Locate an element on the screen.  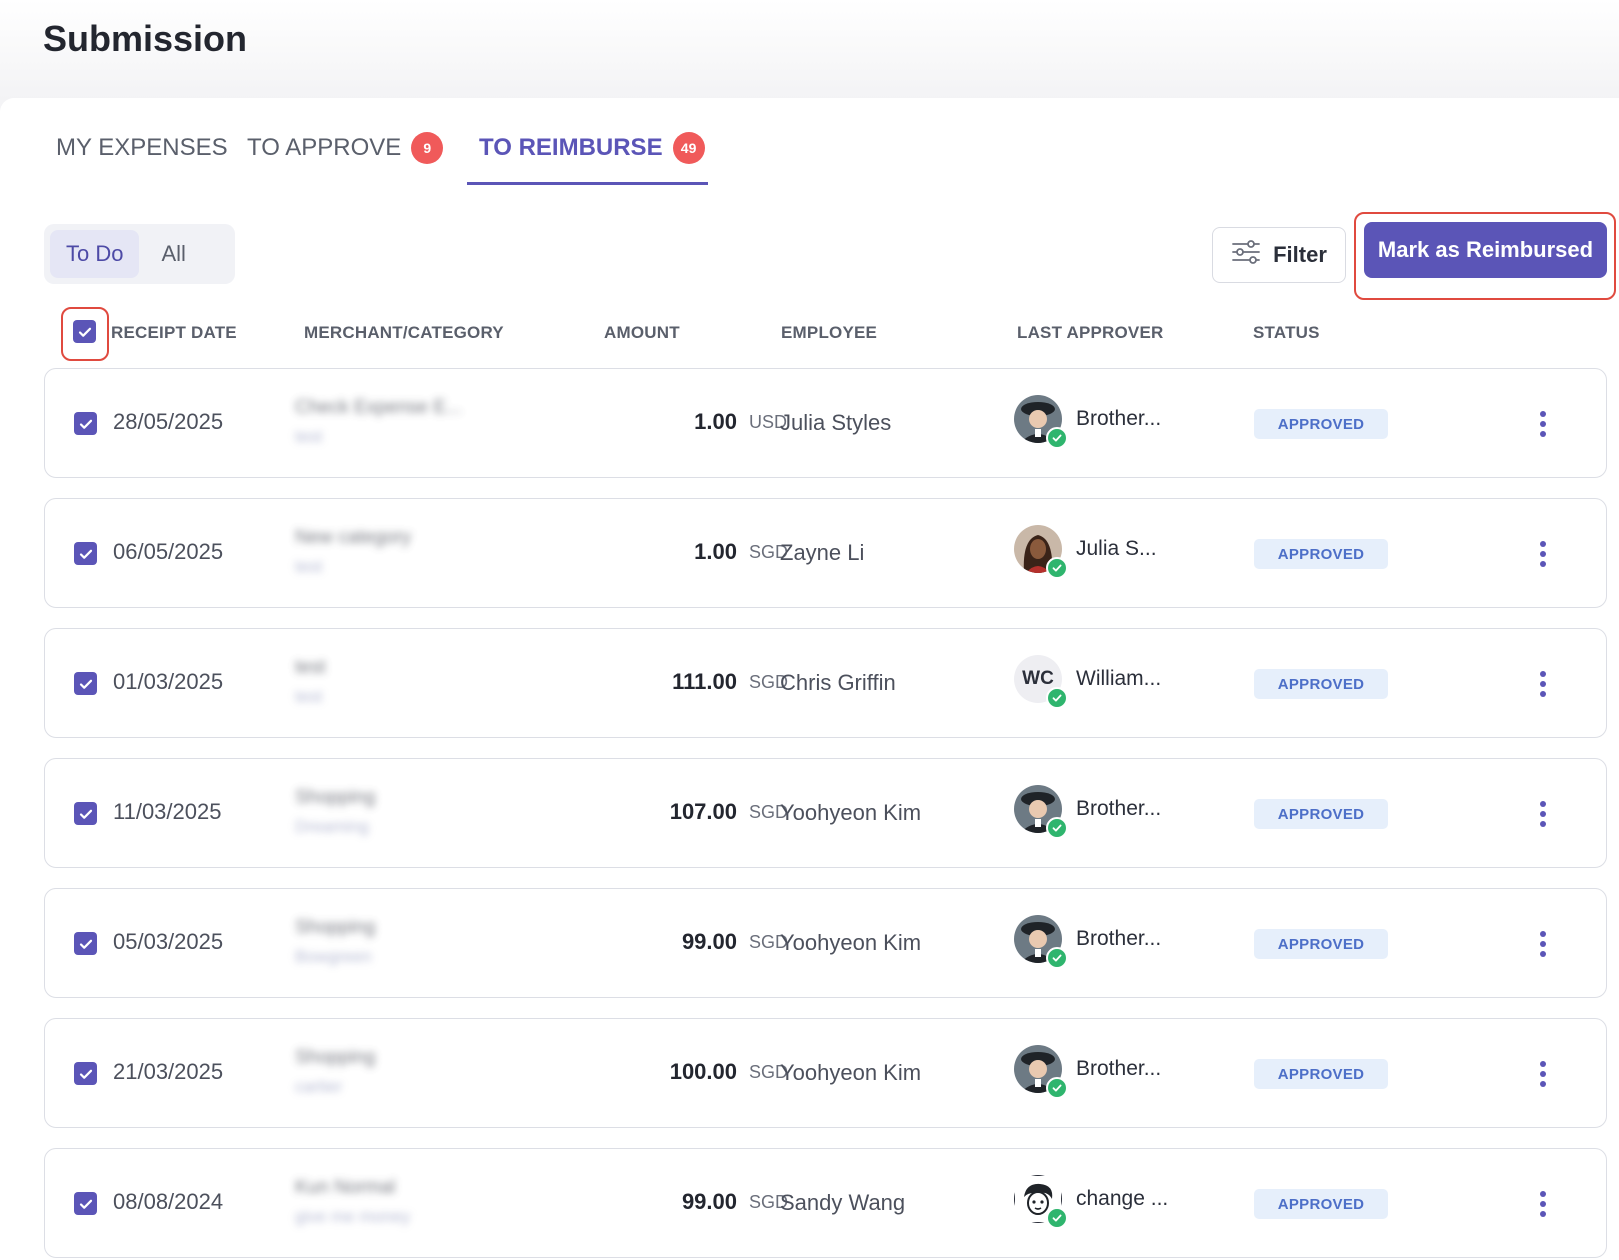
toggle-todo: To Do is located at coordinates (95, 254).